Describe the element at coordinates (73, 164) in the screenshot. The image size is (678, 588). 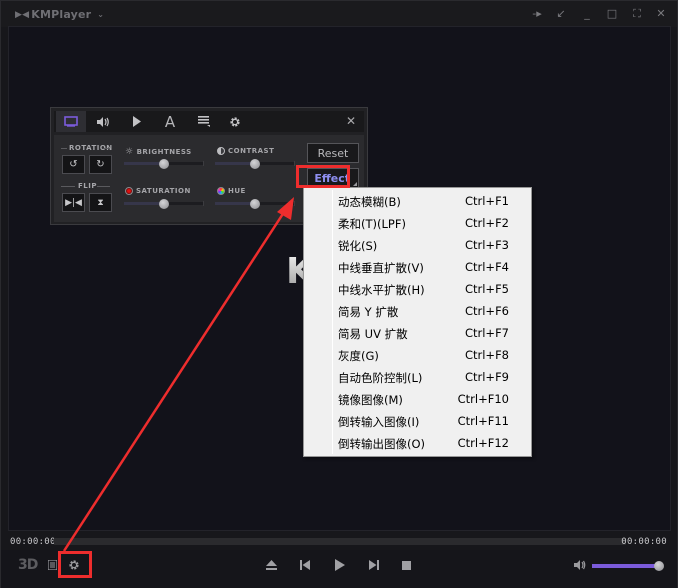
I see `rotate-left-button: ↺` at that location.